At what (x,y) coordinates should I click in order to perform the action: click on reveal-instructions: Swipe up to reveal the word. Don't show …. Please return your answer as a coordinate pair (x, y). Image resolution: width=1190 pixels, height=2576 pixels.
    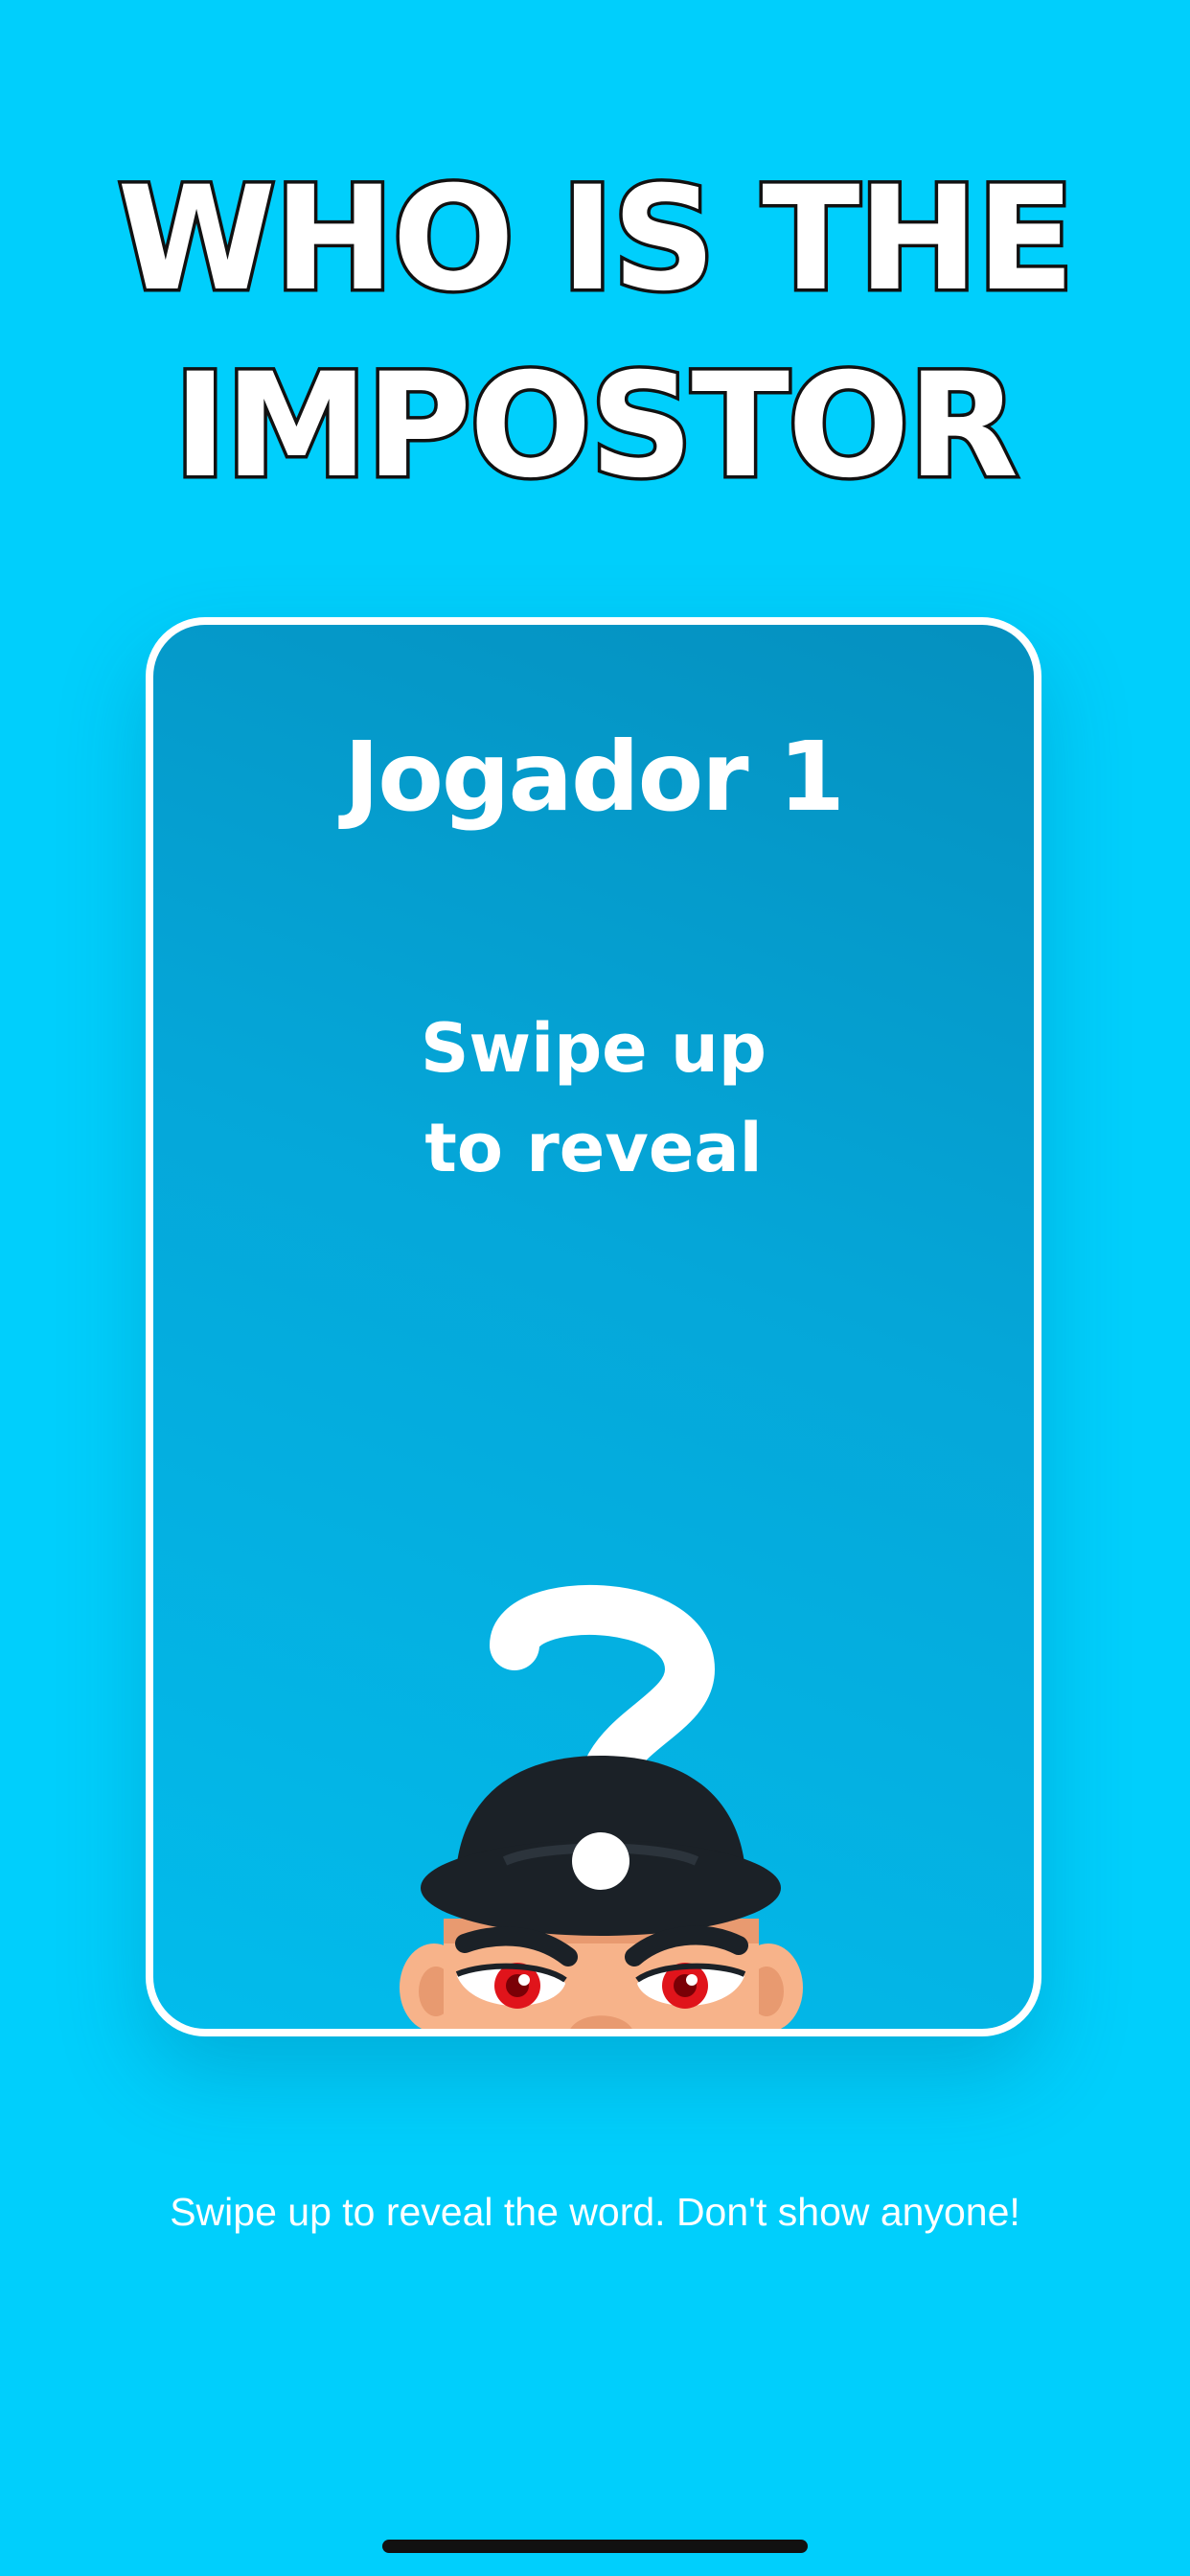
    Looking at the image, I should click on (595, 2212).